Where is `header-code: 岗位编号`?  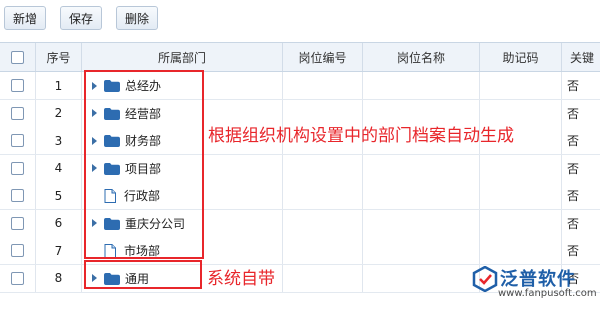 header-code: 岗位编号 is located at coordinates (323, 57).